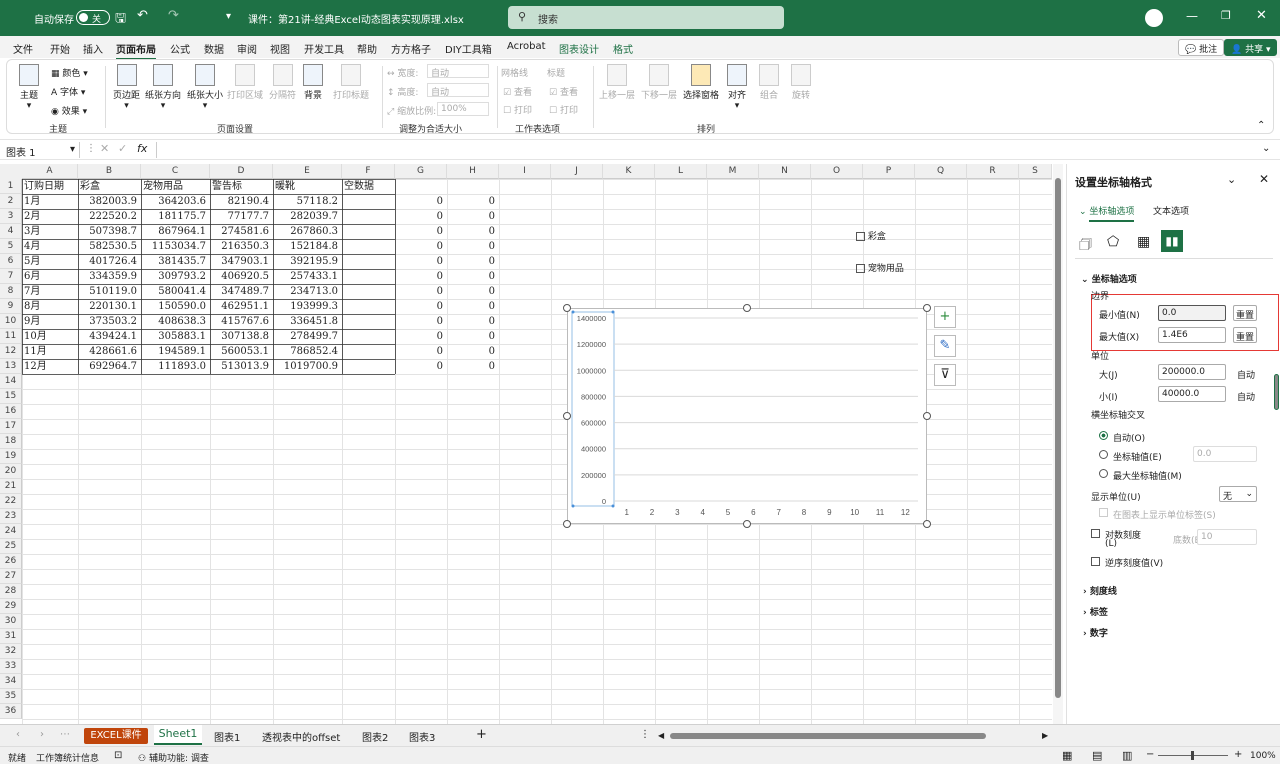 The height and width of the screenshot is (764, 1280). I want to click on row-header-5: 5, so click(11, 246).